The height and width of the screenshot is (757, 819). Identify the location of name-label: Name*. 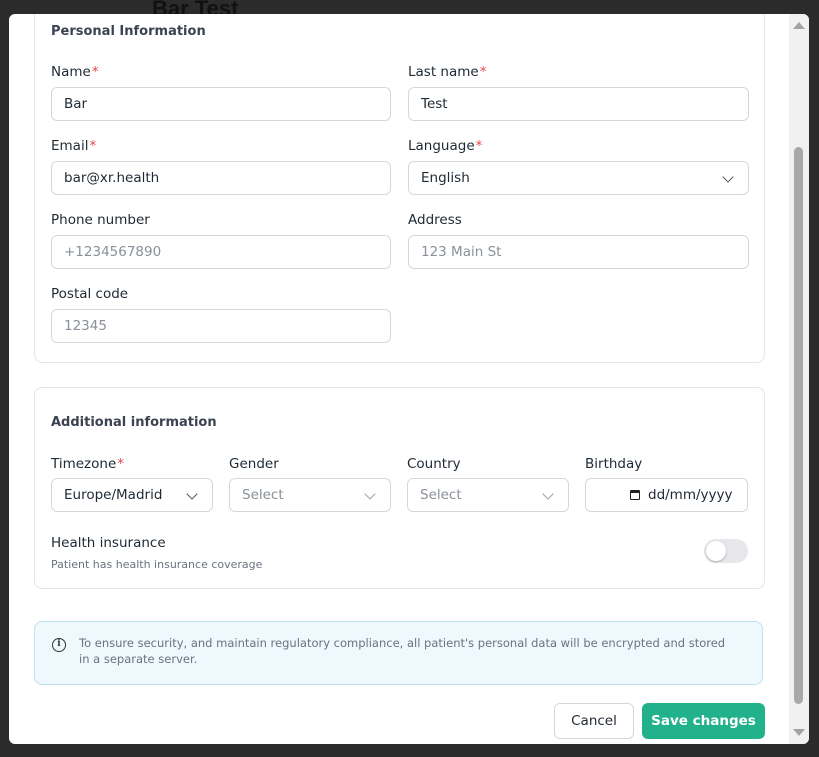
(75, 72).